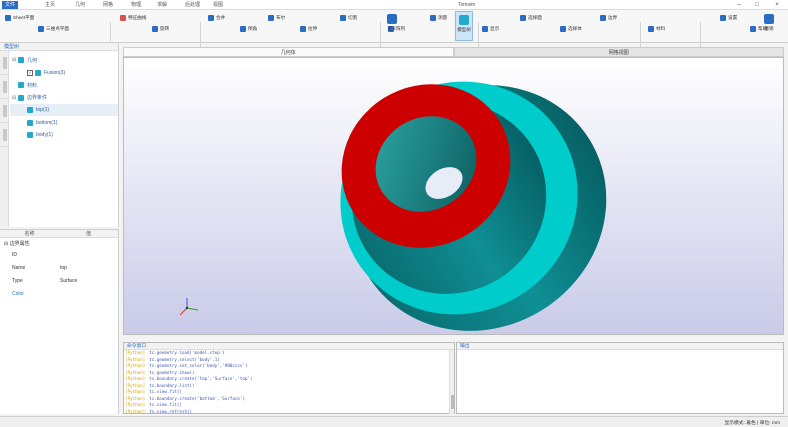  I want to click on ribbon-item-8: 切割, so click(348, 17).